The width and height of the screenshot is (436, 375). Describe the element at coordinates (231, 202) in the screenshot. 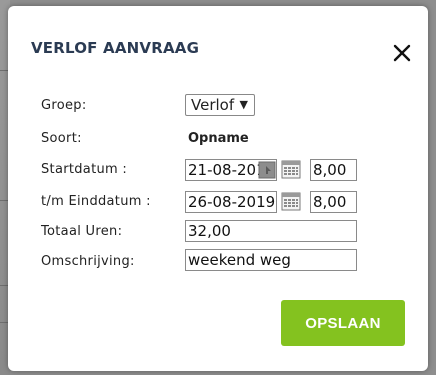

I see `einddatum-input: 26-08-2019` at that location.